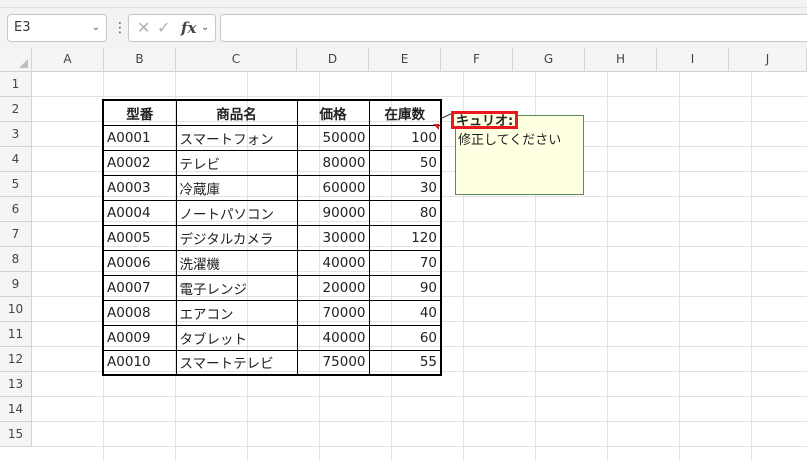 This screenshot has width=807, height=461. I want to click on cell-stock: 50, so click(405, 162).